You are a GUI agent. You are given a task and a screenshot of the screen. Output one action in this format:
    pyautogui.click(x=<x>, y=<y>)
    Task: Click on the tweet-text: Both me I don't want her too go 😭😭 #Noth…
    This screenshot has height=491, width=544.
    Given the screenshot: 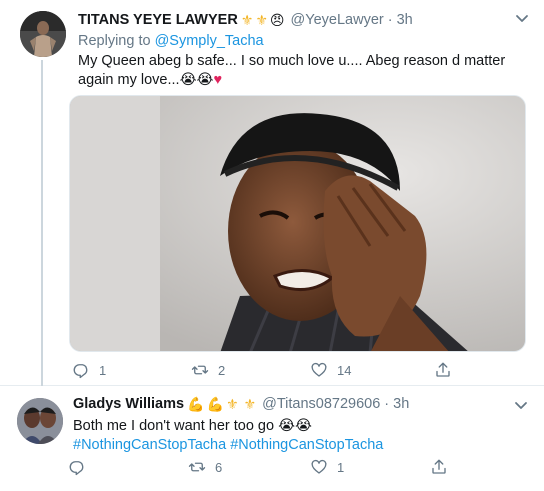 What is the action you would take?
    pyautogui.click(x=298, y=436)
    